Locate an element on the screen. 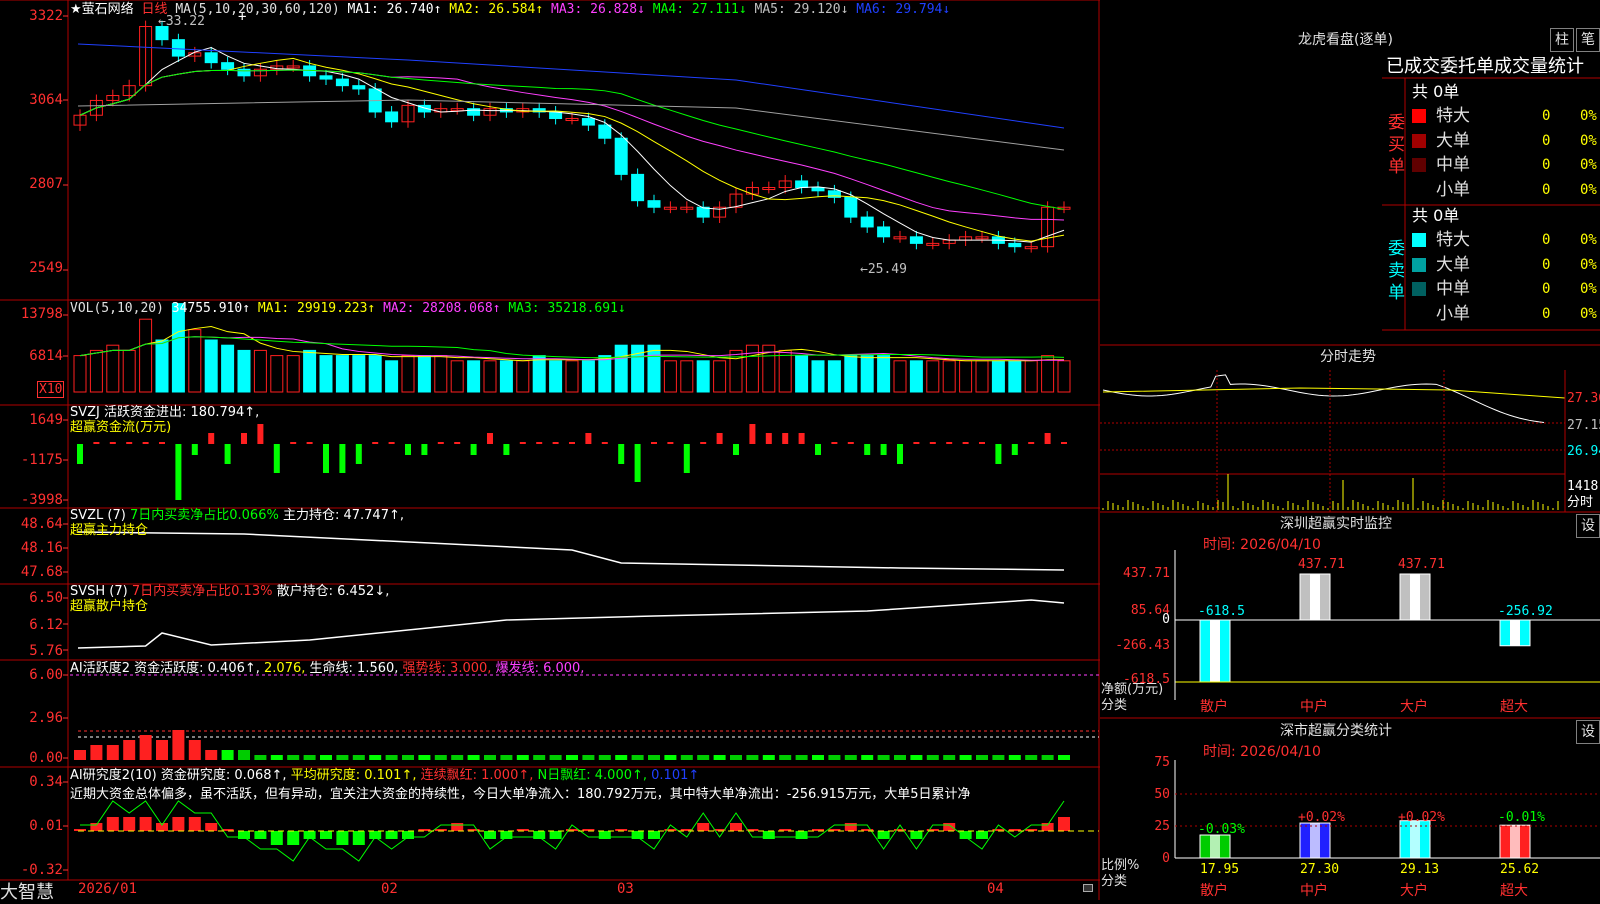 The width and height of the screenshot is (1600, 904). stock-name: ★萤石网络 is located at coordinates (102, 9).